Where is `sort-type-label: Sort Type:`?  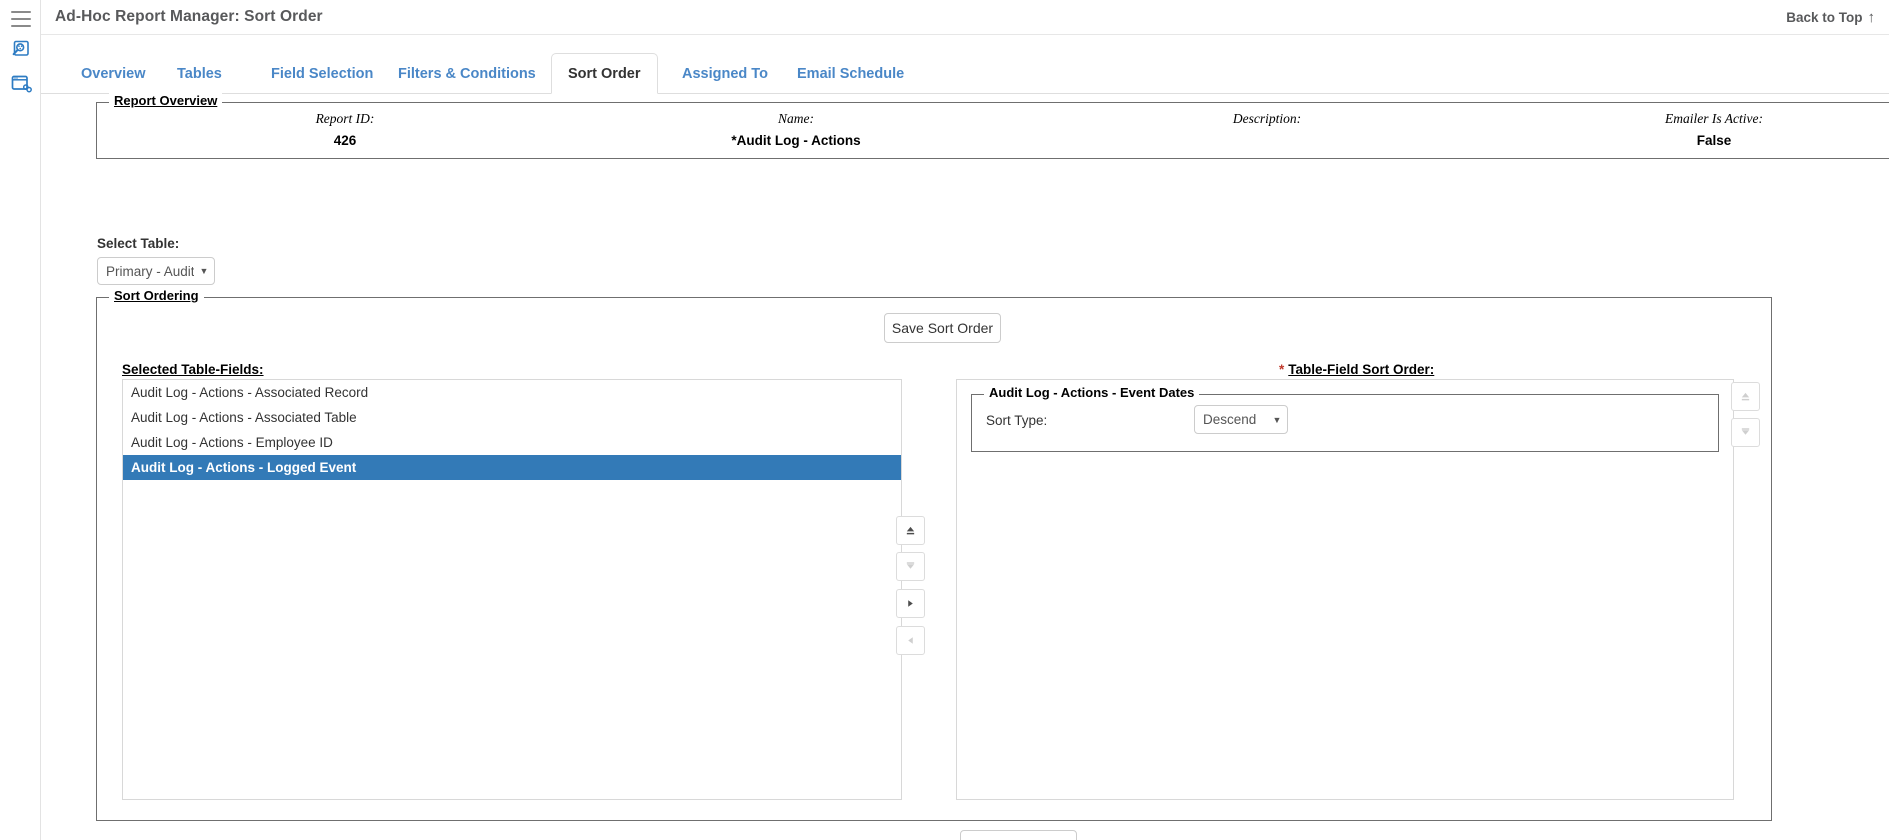 sort-type-label: Sort Type: is located at coordinates (1017, 420).